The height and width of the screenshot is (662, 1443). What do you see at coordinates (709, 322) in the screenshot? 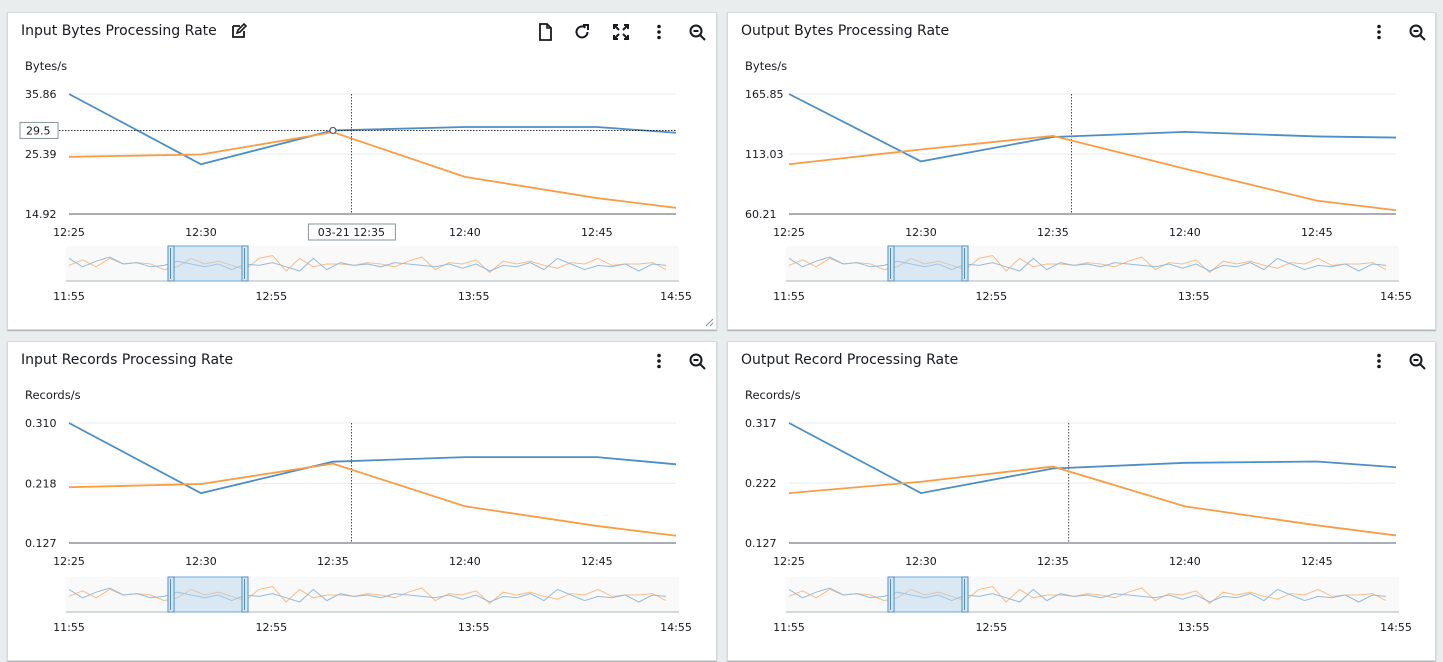
I see `resize-handle-icon` at bounding box center [709, 322].